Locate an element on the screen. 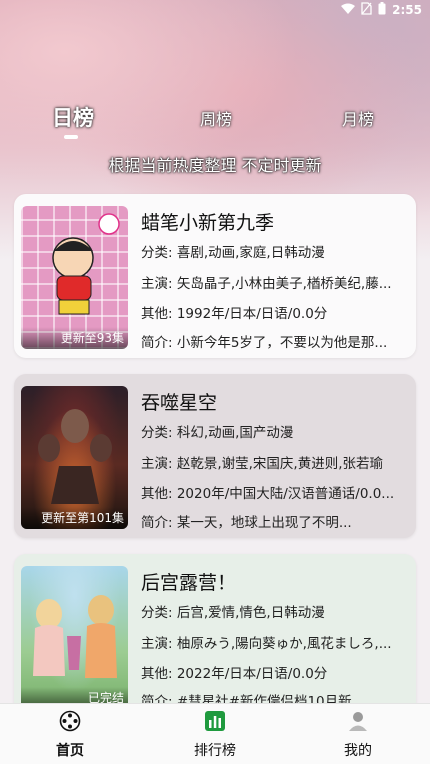 This screenshot has width=430, height=764. ranking-chart-icon is located at coordinates (215, 723).